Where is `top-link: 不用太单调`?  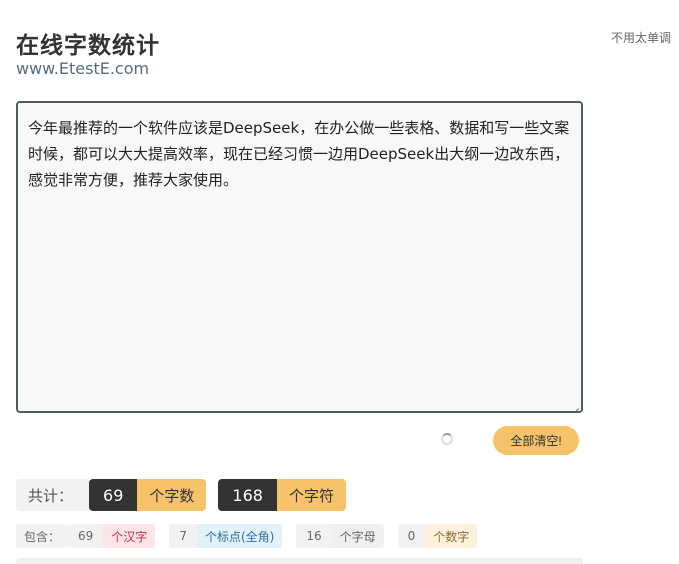
top-link: 不用太单调 is located at coordinates (641, 37).